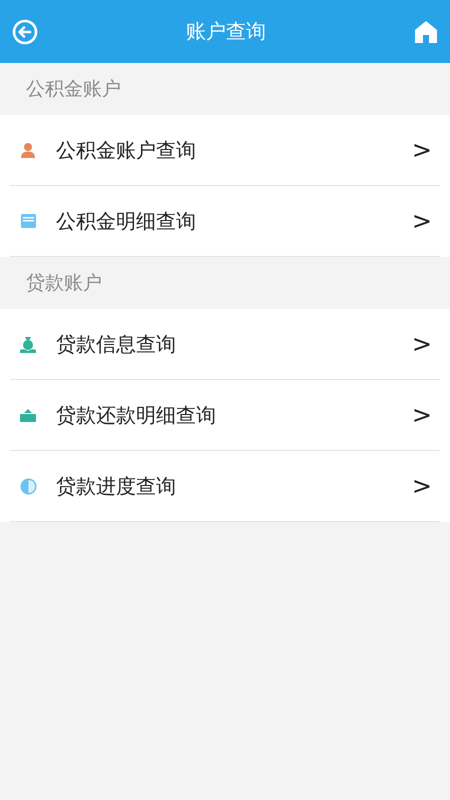  Describe the element at coordinates (226, 31) in the screenshot. I see `page-title: 账户查询` at that location.